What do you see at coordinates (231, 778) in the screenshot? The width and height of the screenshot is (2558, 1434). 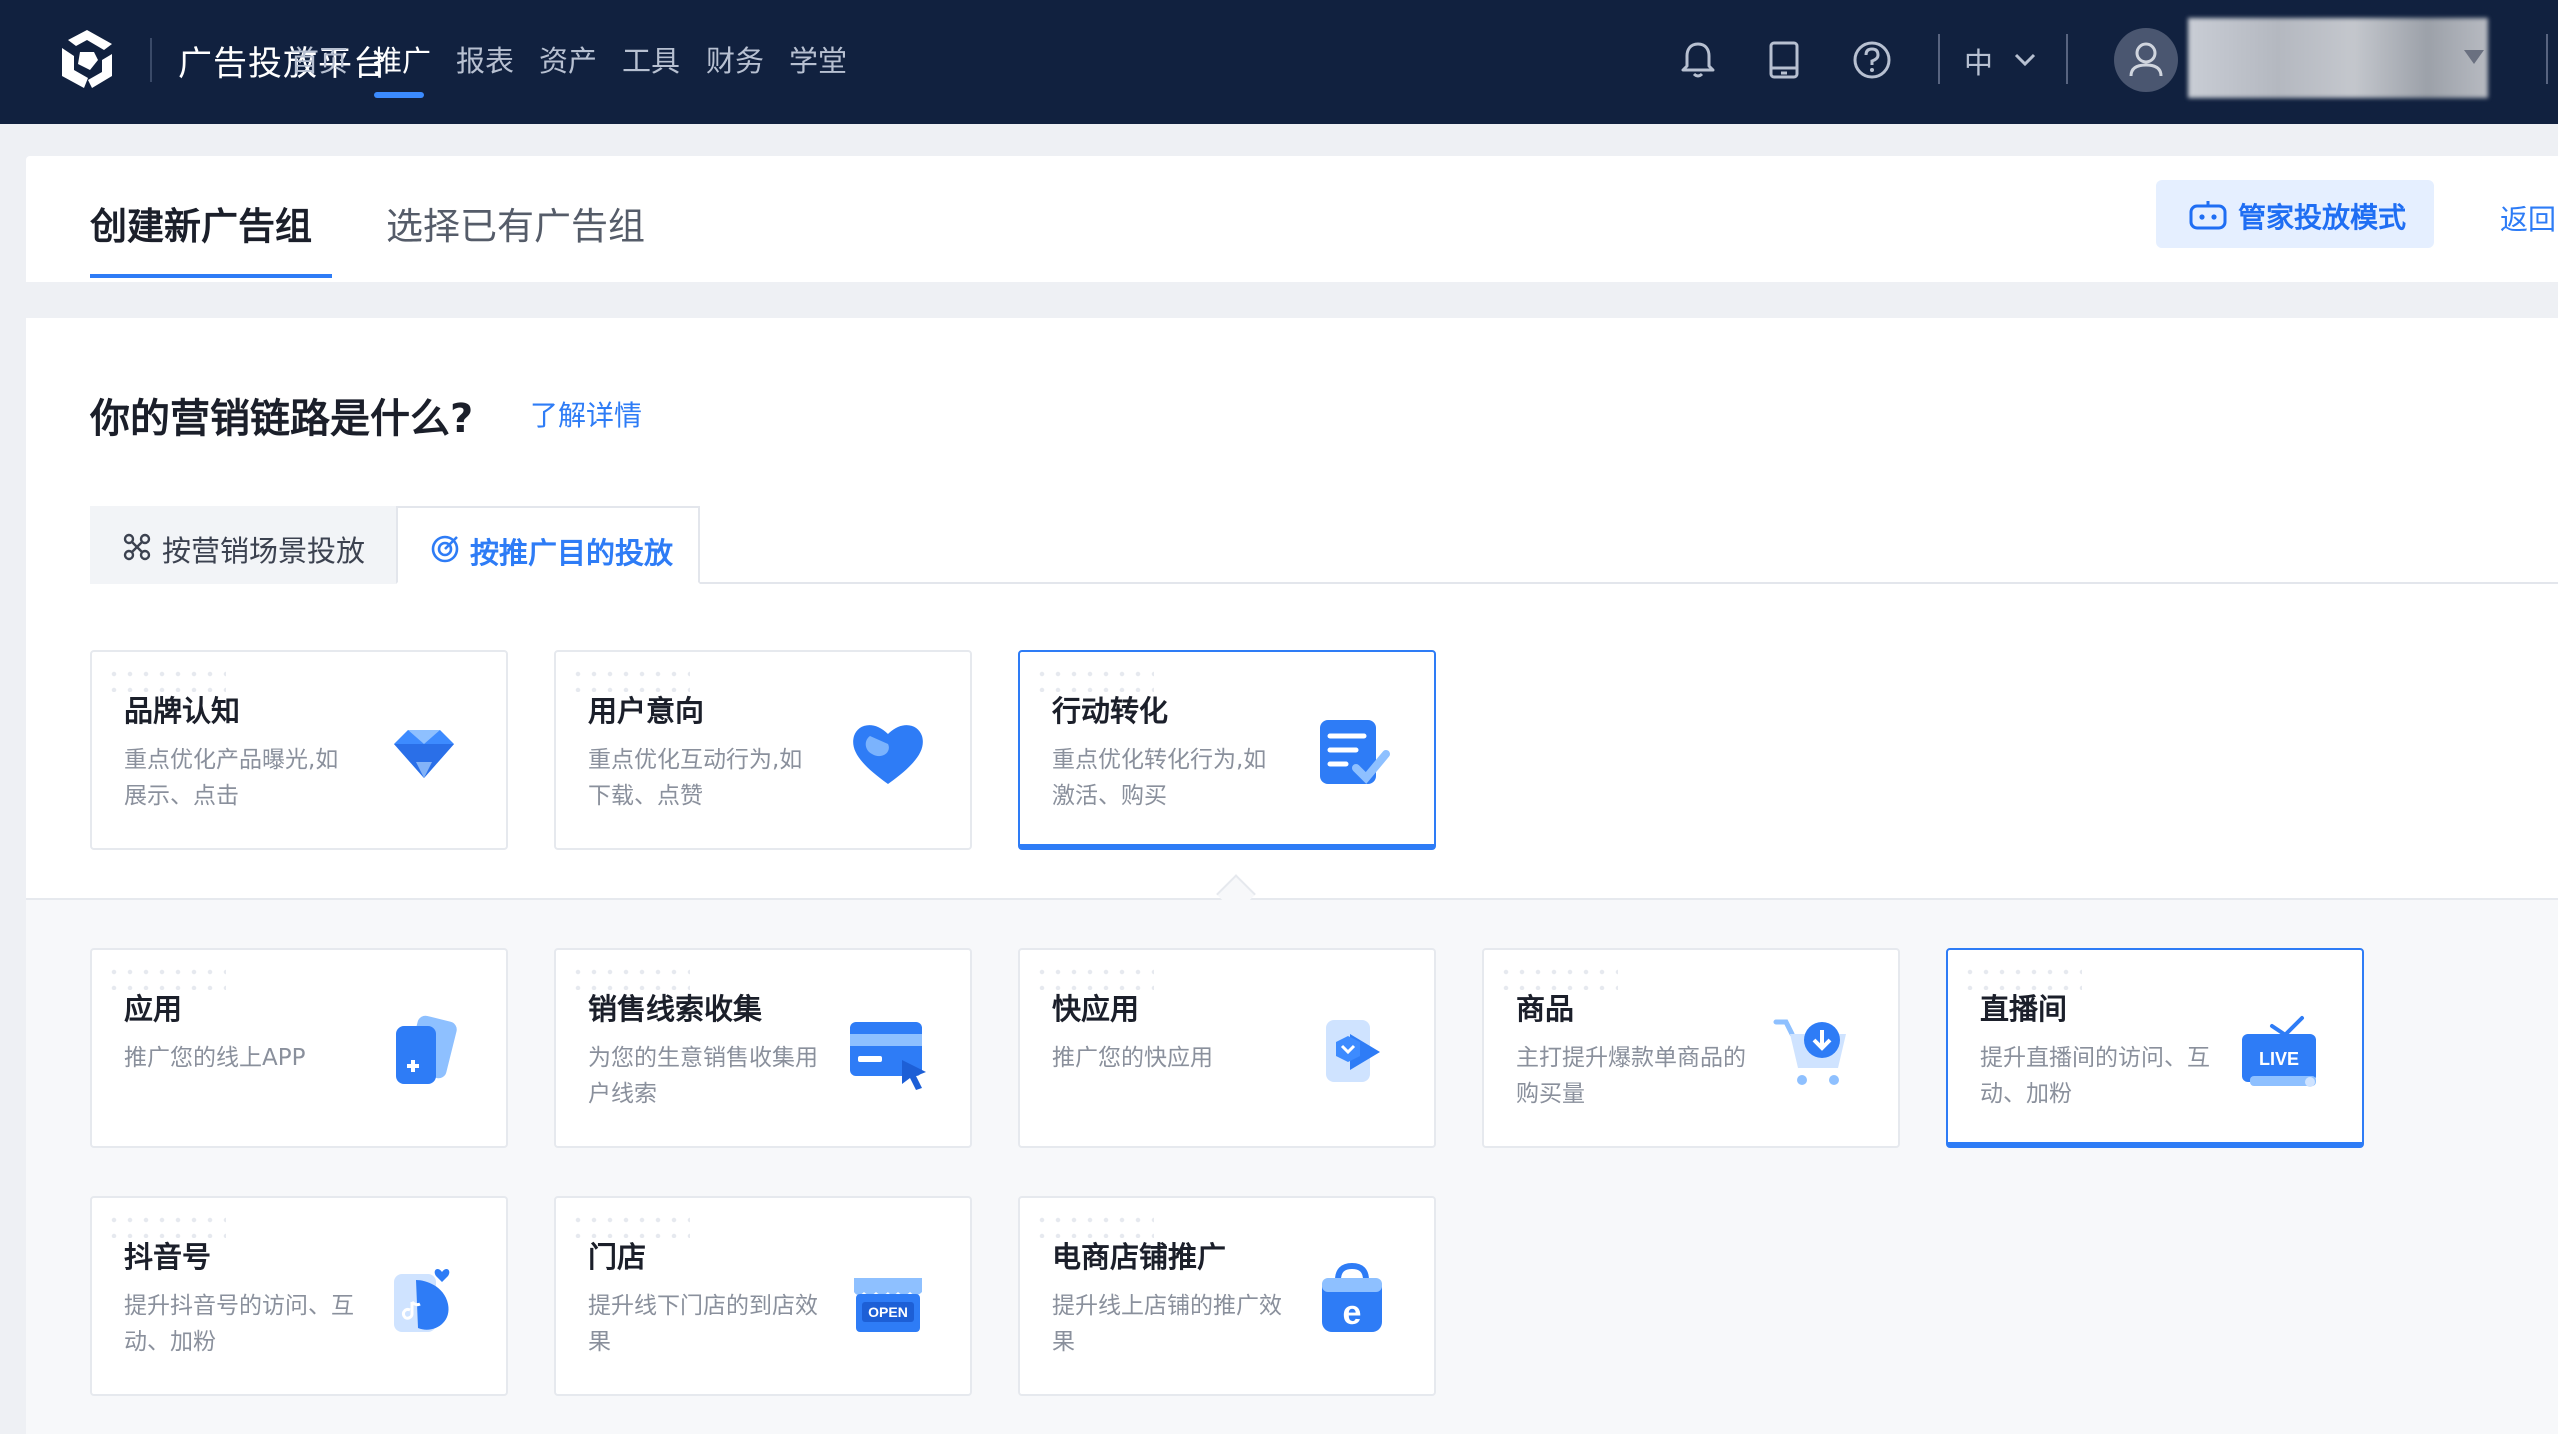 I see `card-description: 重点优化产品曝光,如展示、点击` at bounding box center [231, 778].